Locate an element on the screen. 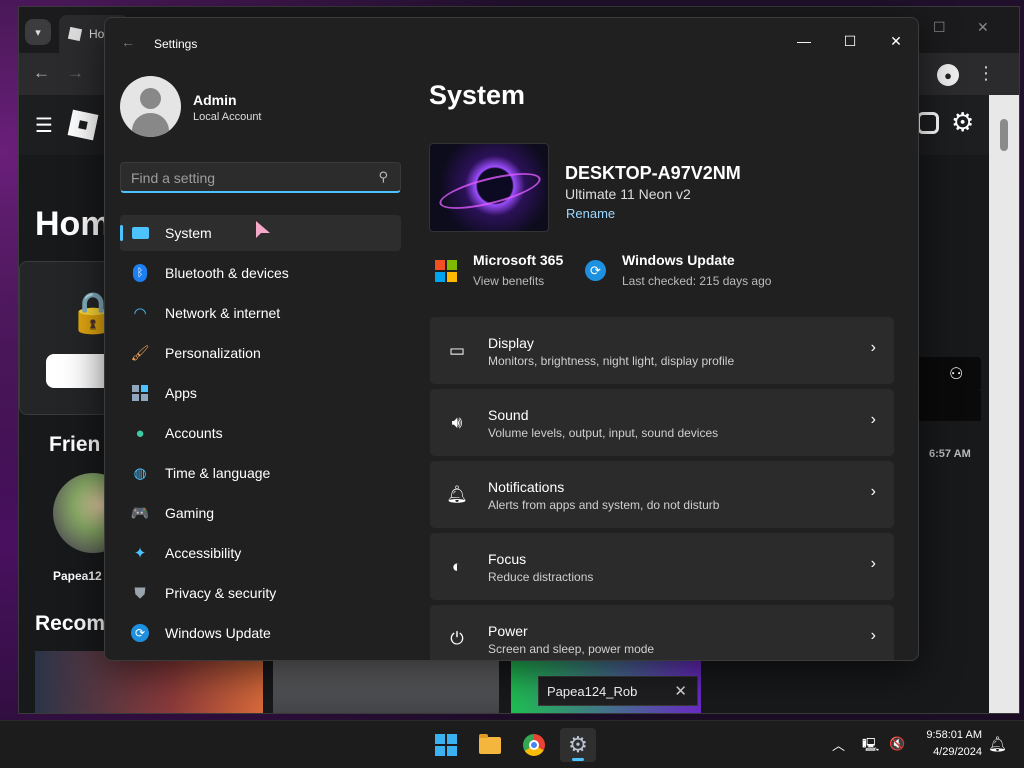  page-title: System is located at coordinates (477, 95).